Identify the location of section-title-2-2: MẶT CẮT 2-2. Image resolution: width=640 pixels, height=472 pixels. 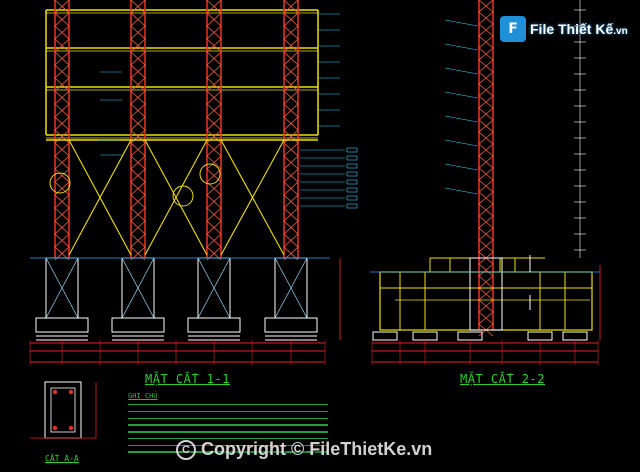
(502, 379).